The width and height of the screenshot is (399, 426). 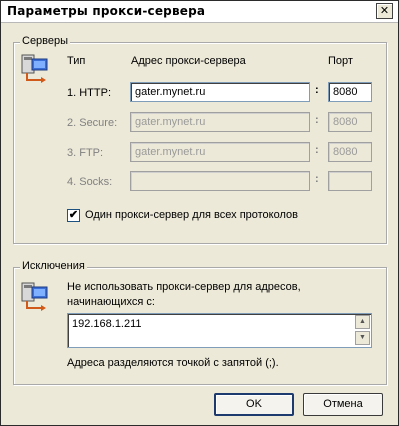 I want to click on title-bar: Параметры прокси-сервера ✕, so click(x=199, y=12).